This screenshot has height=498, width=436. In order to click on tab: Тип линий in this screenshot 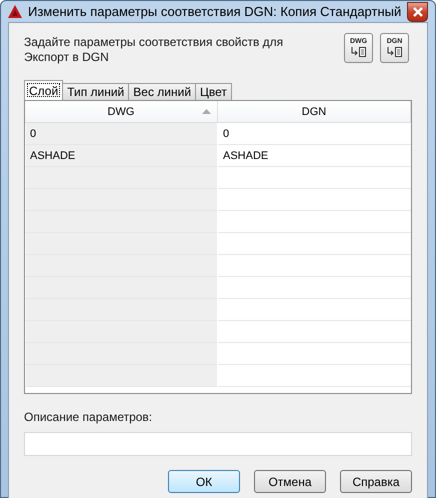, I will do `click(96, 91)`.